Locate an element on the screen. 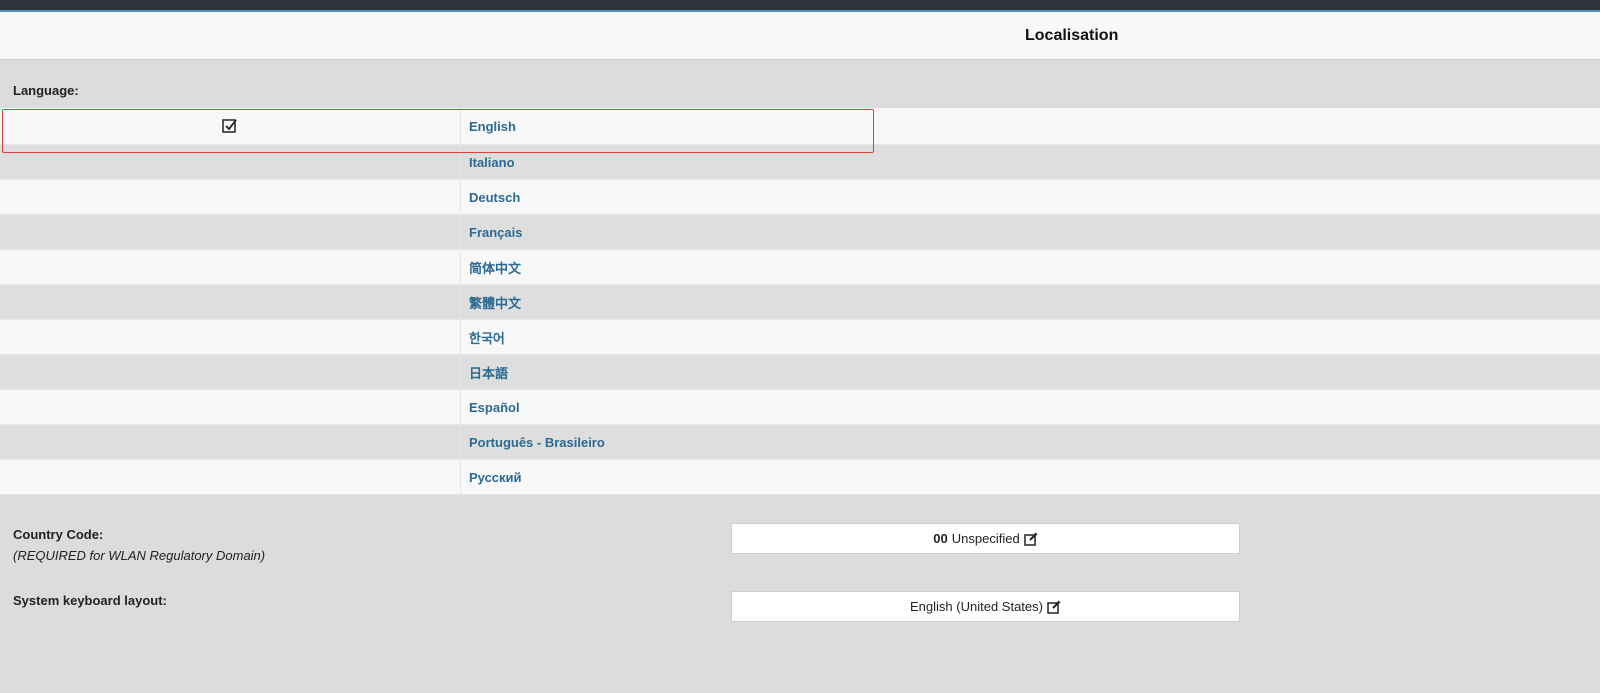 This screenshot has width=1600, height=693. page-header: Localisation is located at coordinates (800, 36).